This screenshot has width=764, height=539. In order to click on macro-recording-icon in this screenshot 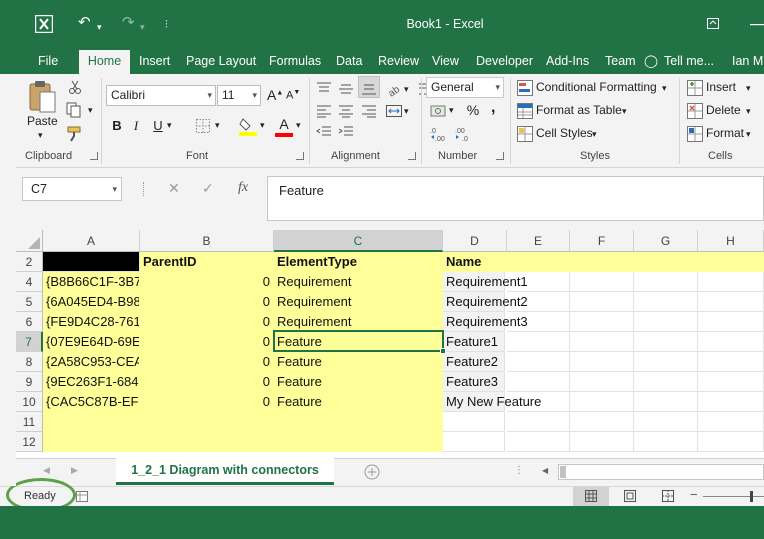, I will do `click(82, 496)`.